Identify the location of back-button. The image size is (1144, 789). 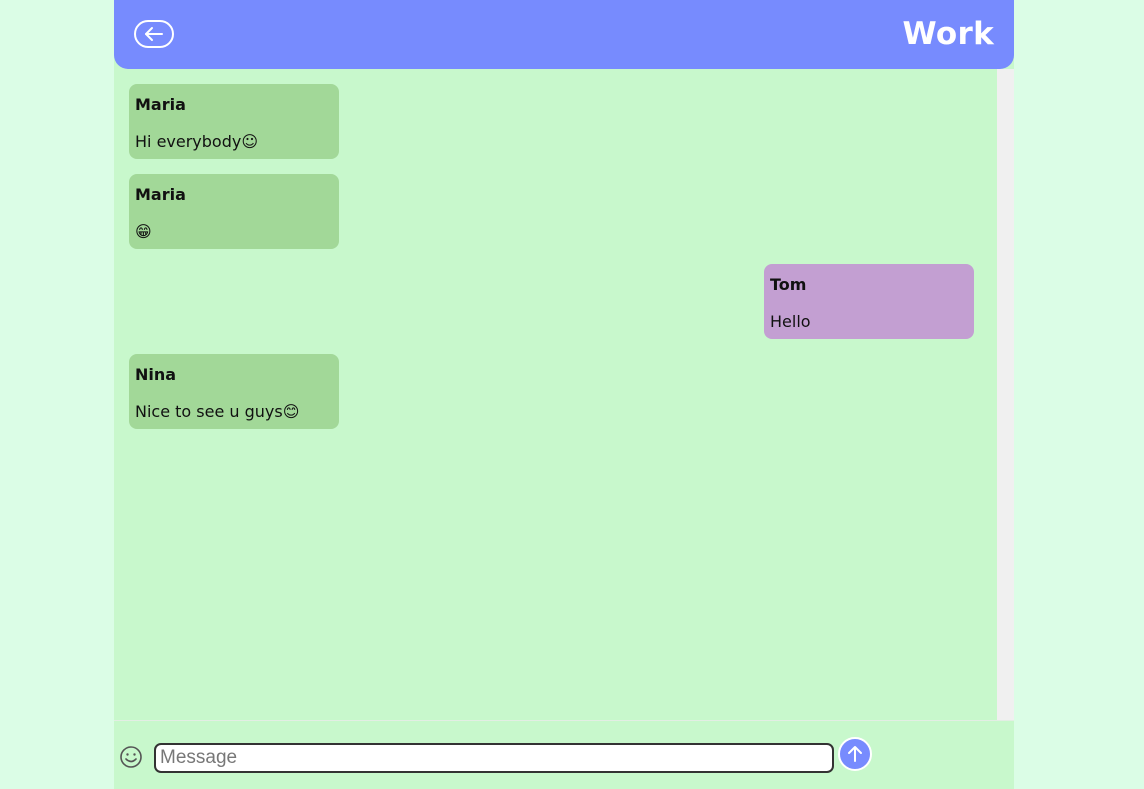
(154, 34).